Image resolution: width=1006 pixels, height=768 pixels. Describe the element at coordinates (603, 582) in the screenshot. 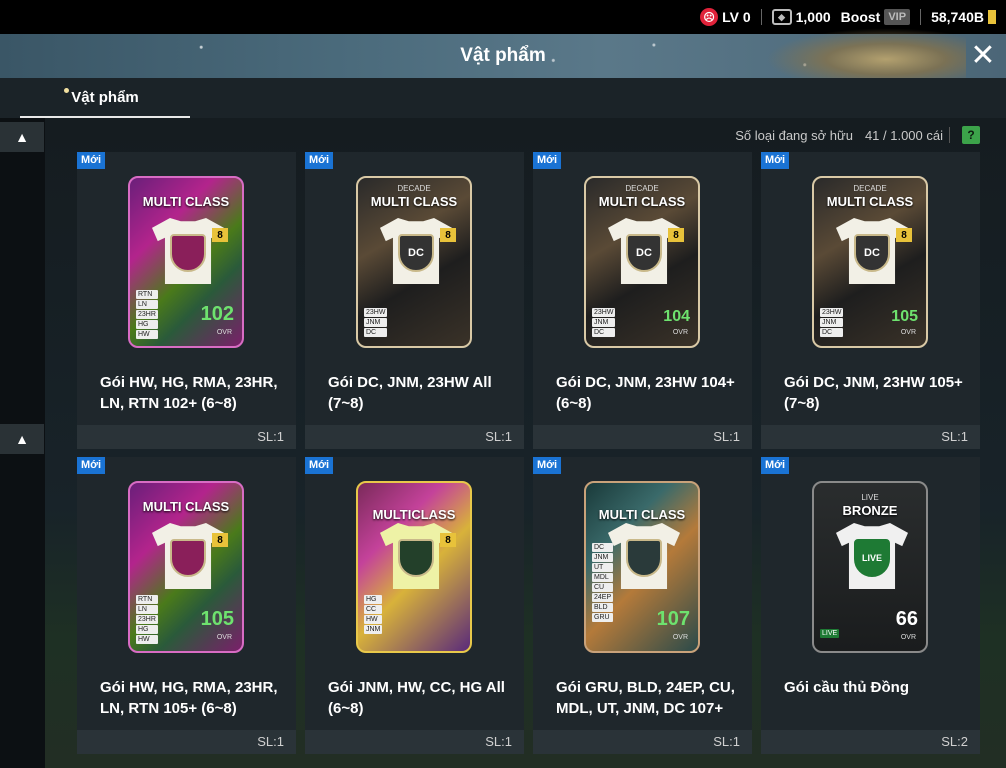

I see `season-tags: DC JNM UT MDL CU 24EP BLD GRU` at that location.